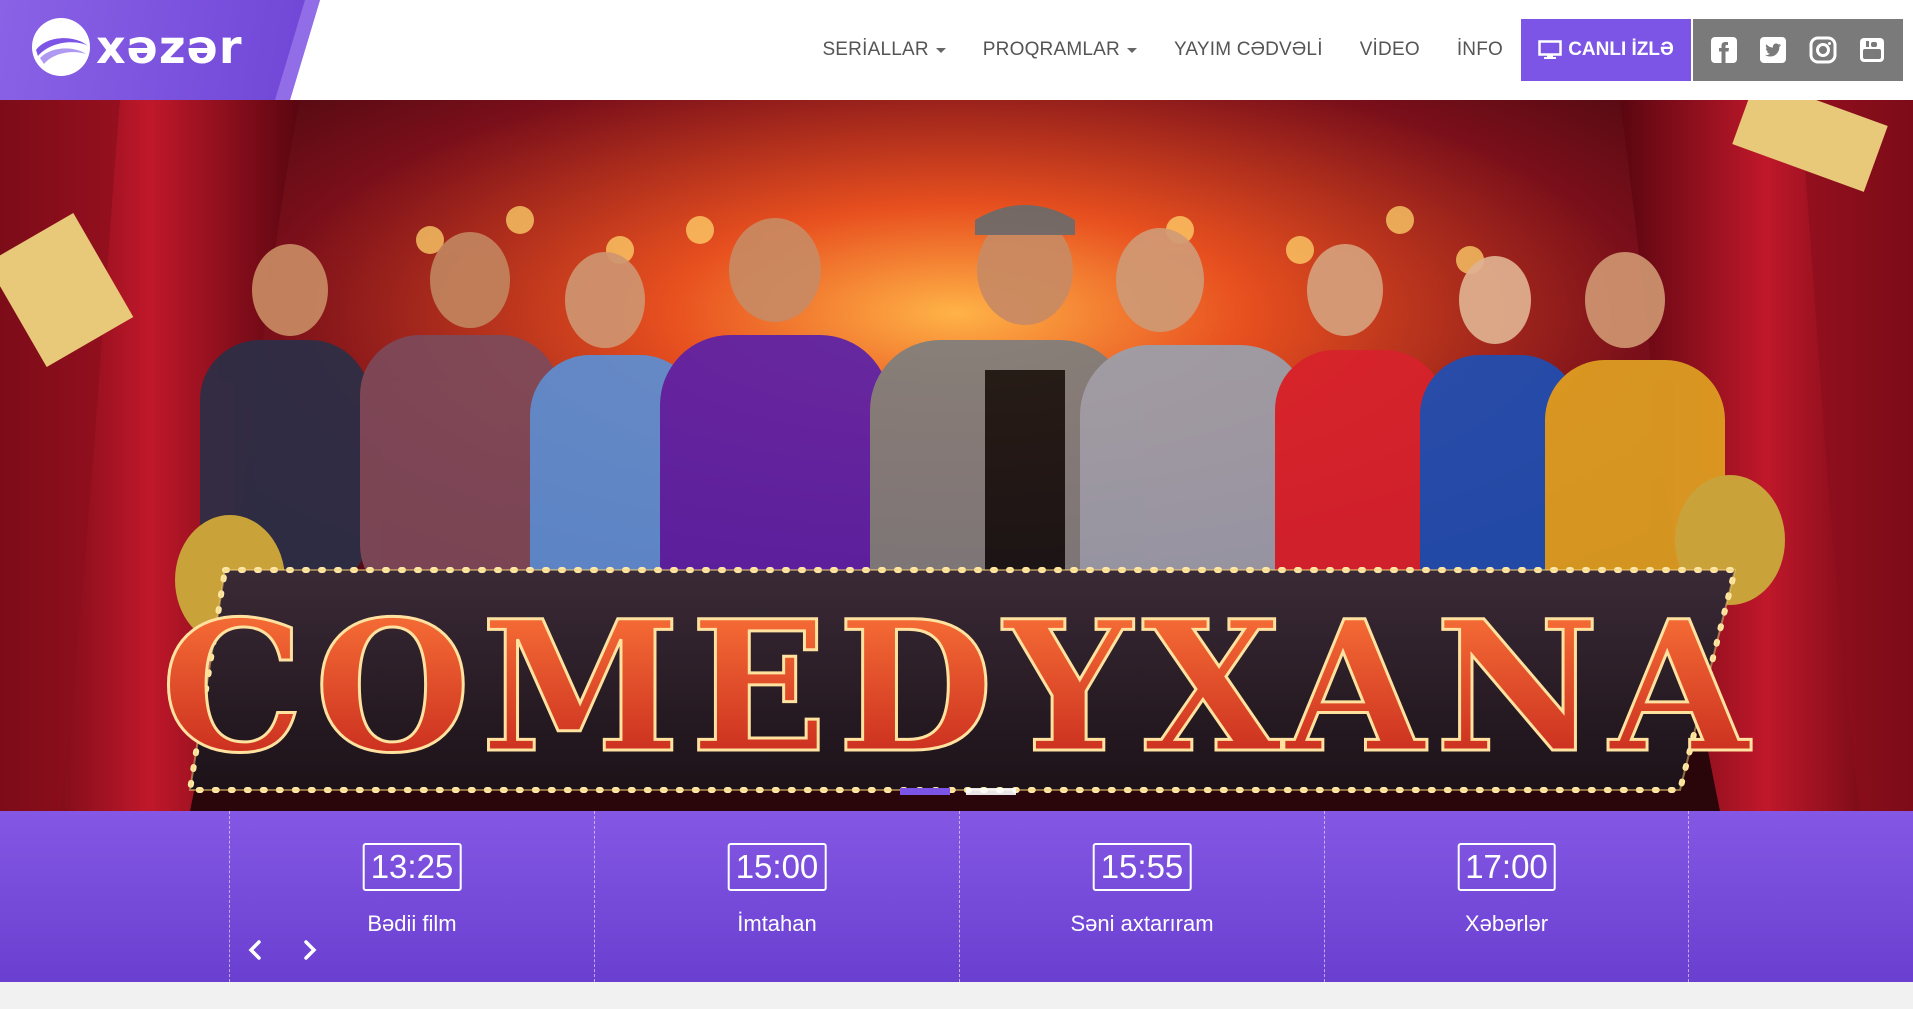  What do you see at coordinates (1051, 49) in the screenshot?
I see `nav-label: PROQRAMLAR` at bounding box center [1051, 49].